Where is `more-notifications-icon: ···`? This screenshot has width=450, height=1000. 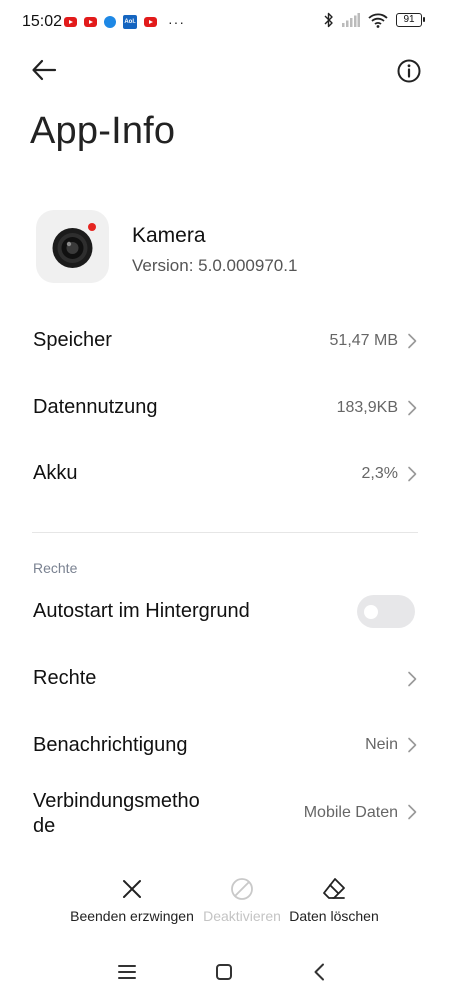 more-notifications-icon: ··· is located at coordinates (176, 22).